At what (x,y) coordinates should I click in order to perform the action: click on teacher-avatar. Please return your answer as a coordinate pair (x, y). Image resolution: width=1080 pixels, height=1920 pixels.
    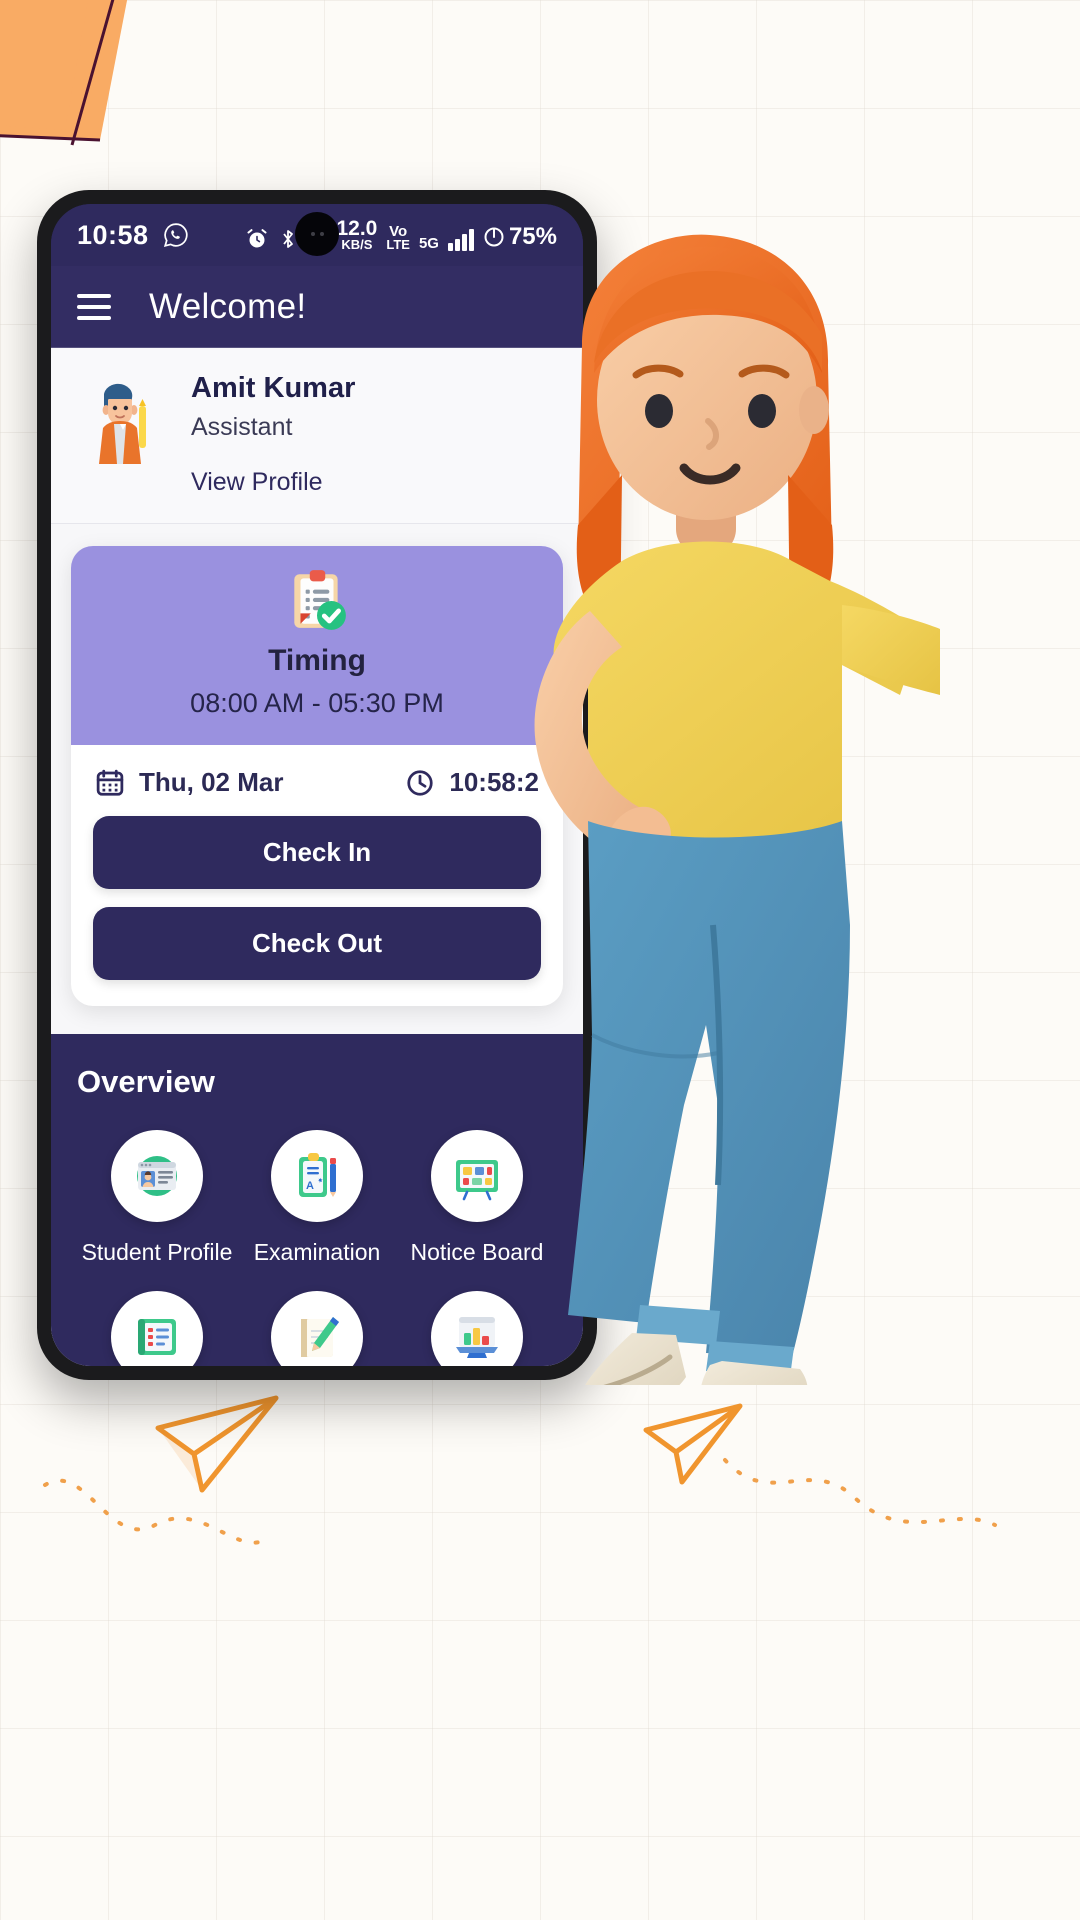
    Looking at the image, I should click on (122, 423).